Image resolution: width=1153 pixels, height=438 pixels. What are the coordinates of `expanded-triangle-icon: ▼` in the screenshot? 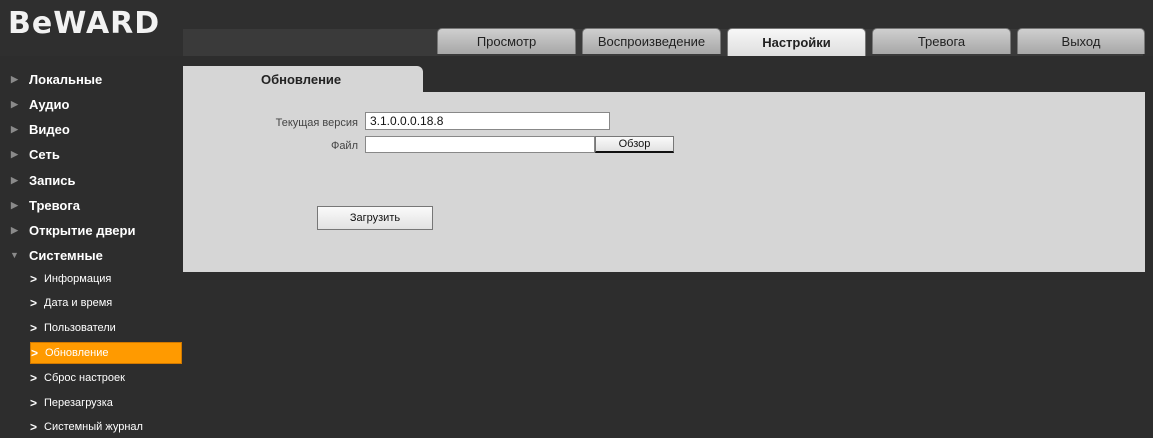 It's located at (14, 255).